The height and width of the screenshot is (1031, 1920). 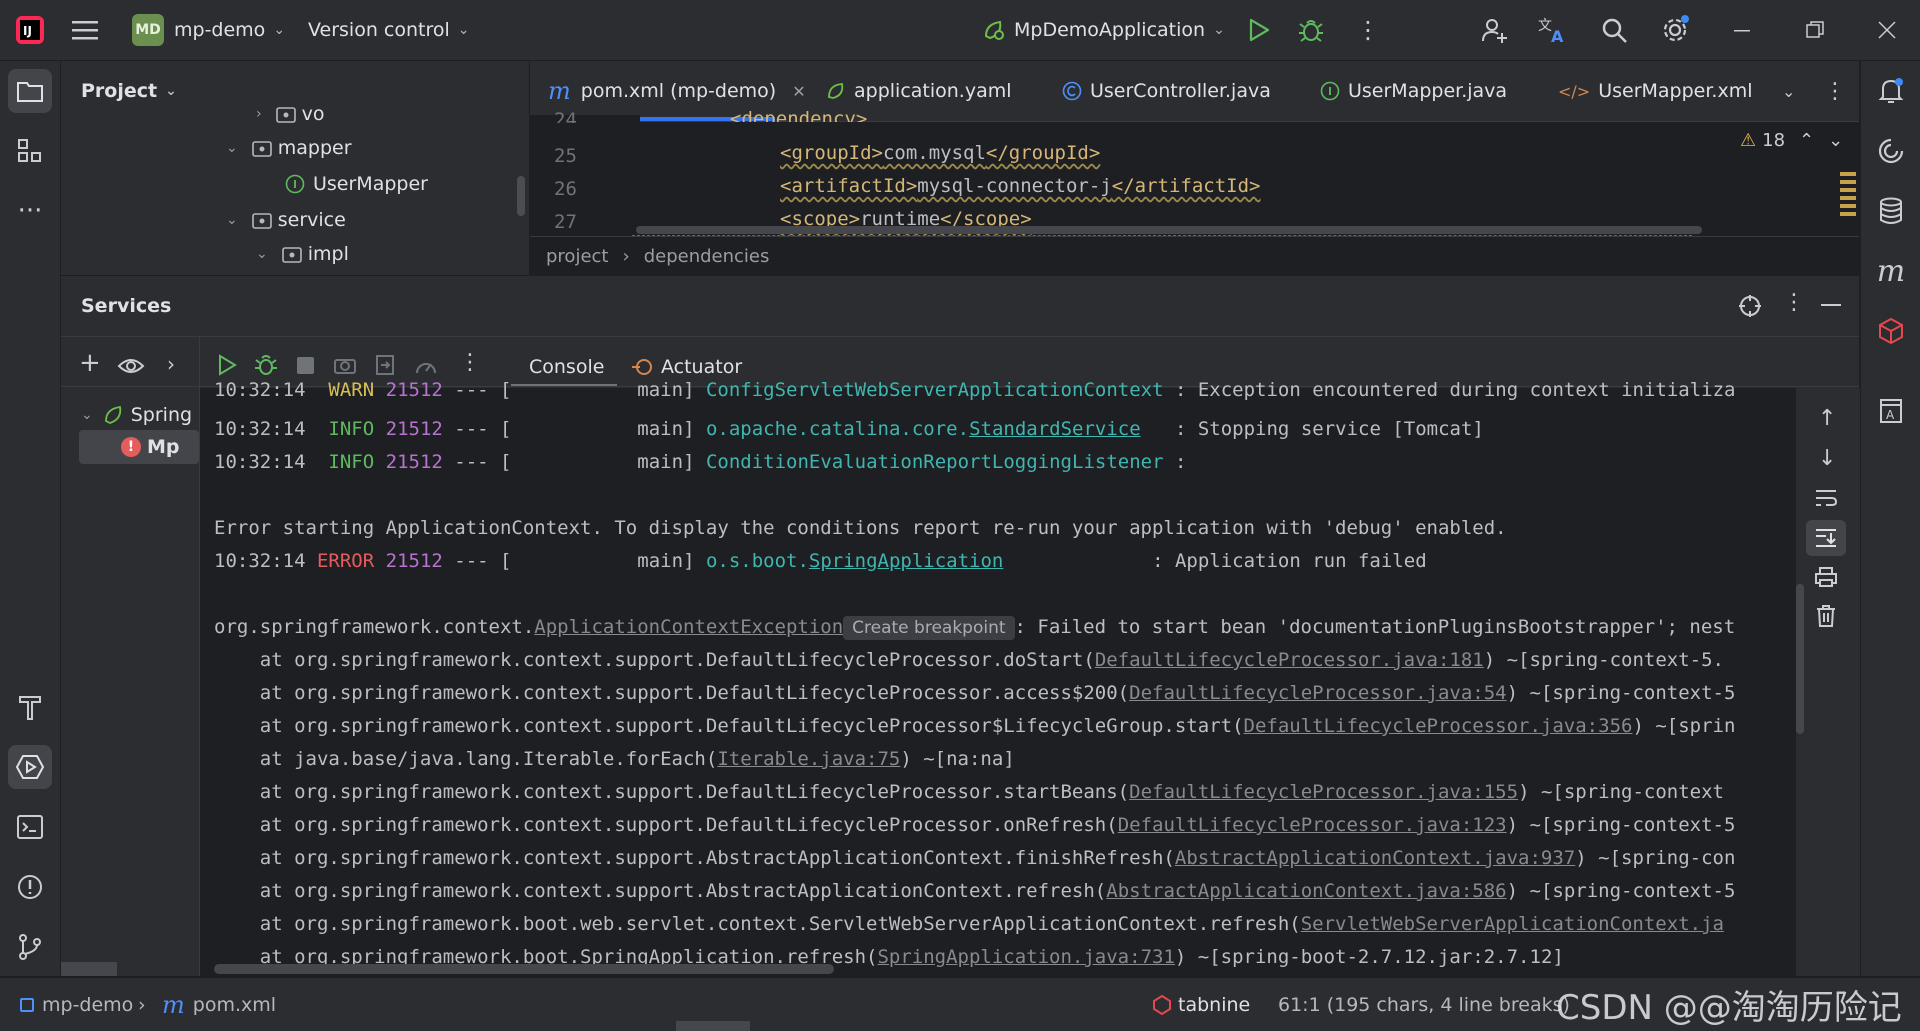 What do you see at coordinates (1259, 30) in the screenshot?
I see `run-icon` at bounding box center [1259, 30].